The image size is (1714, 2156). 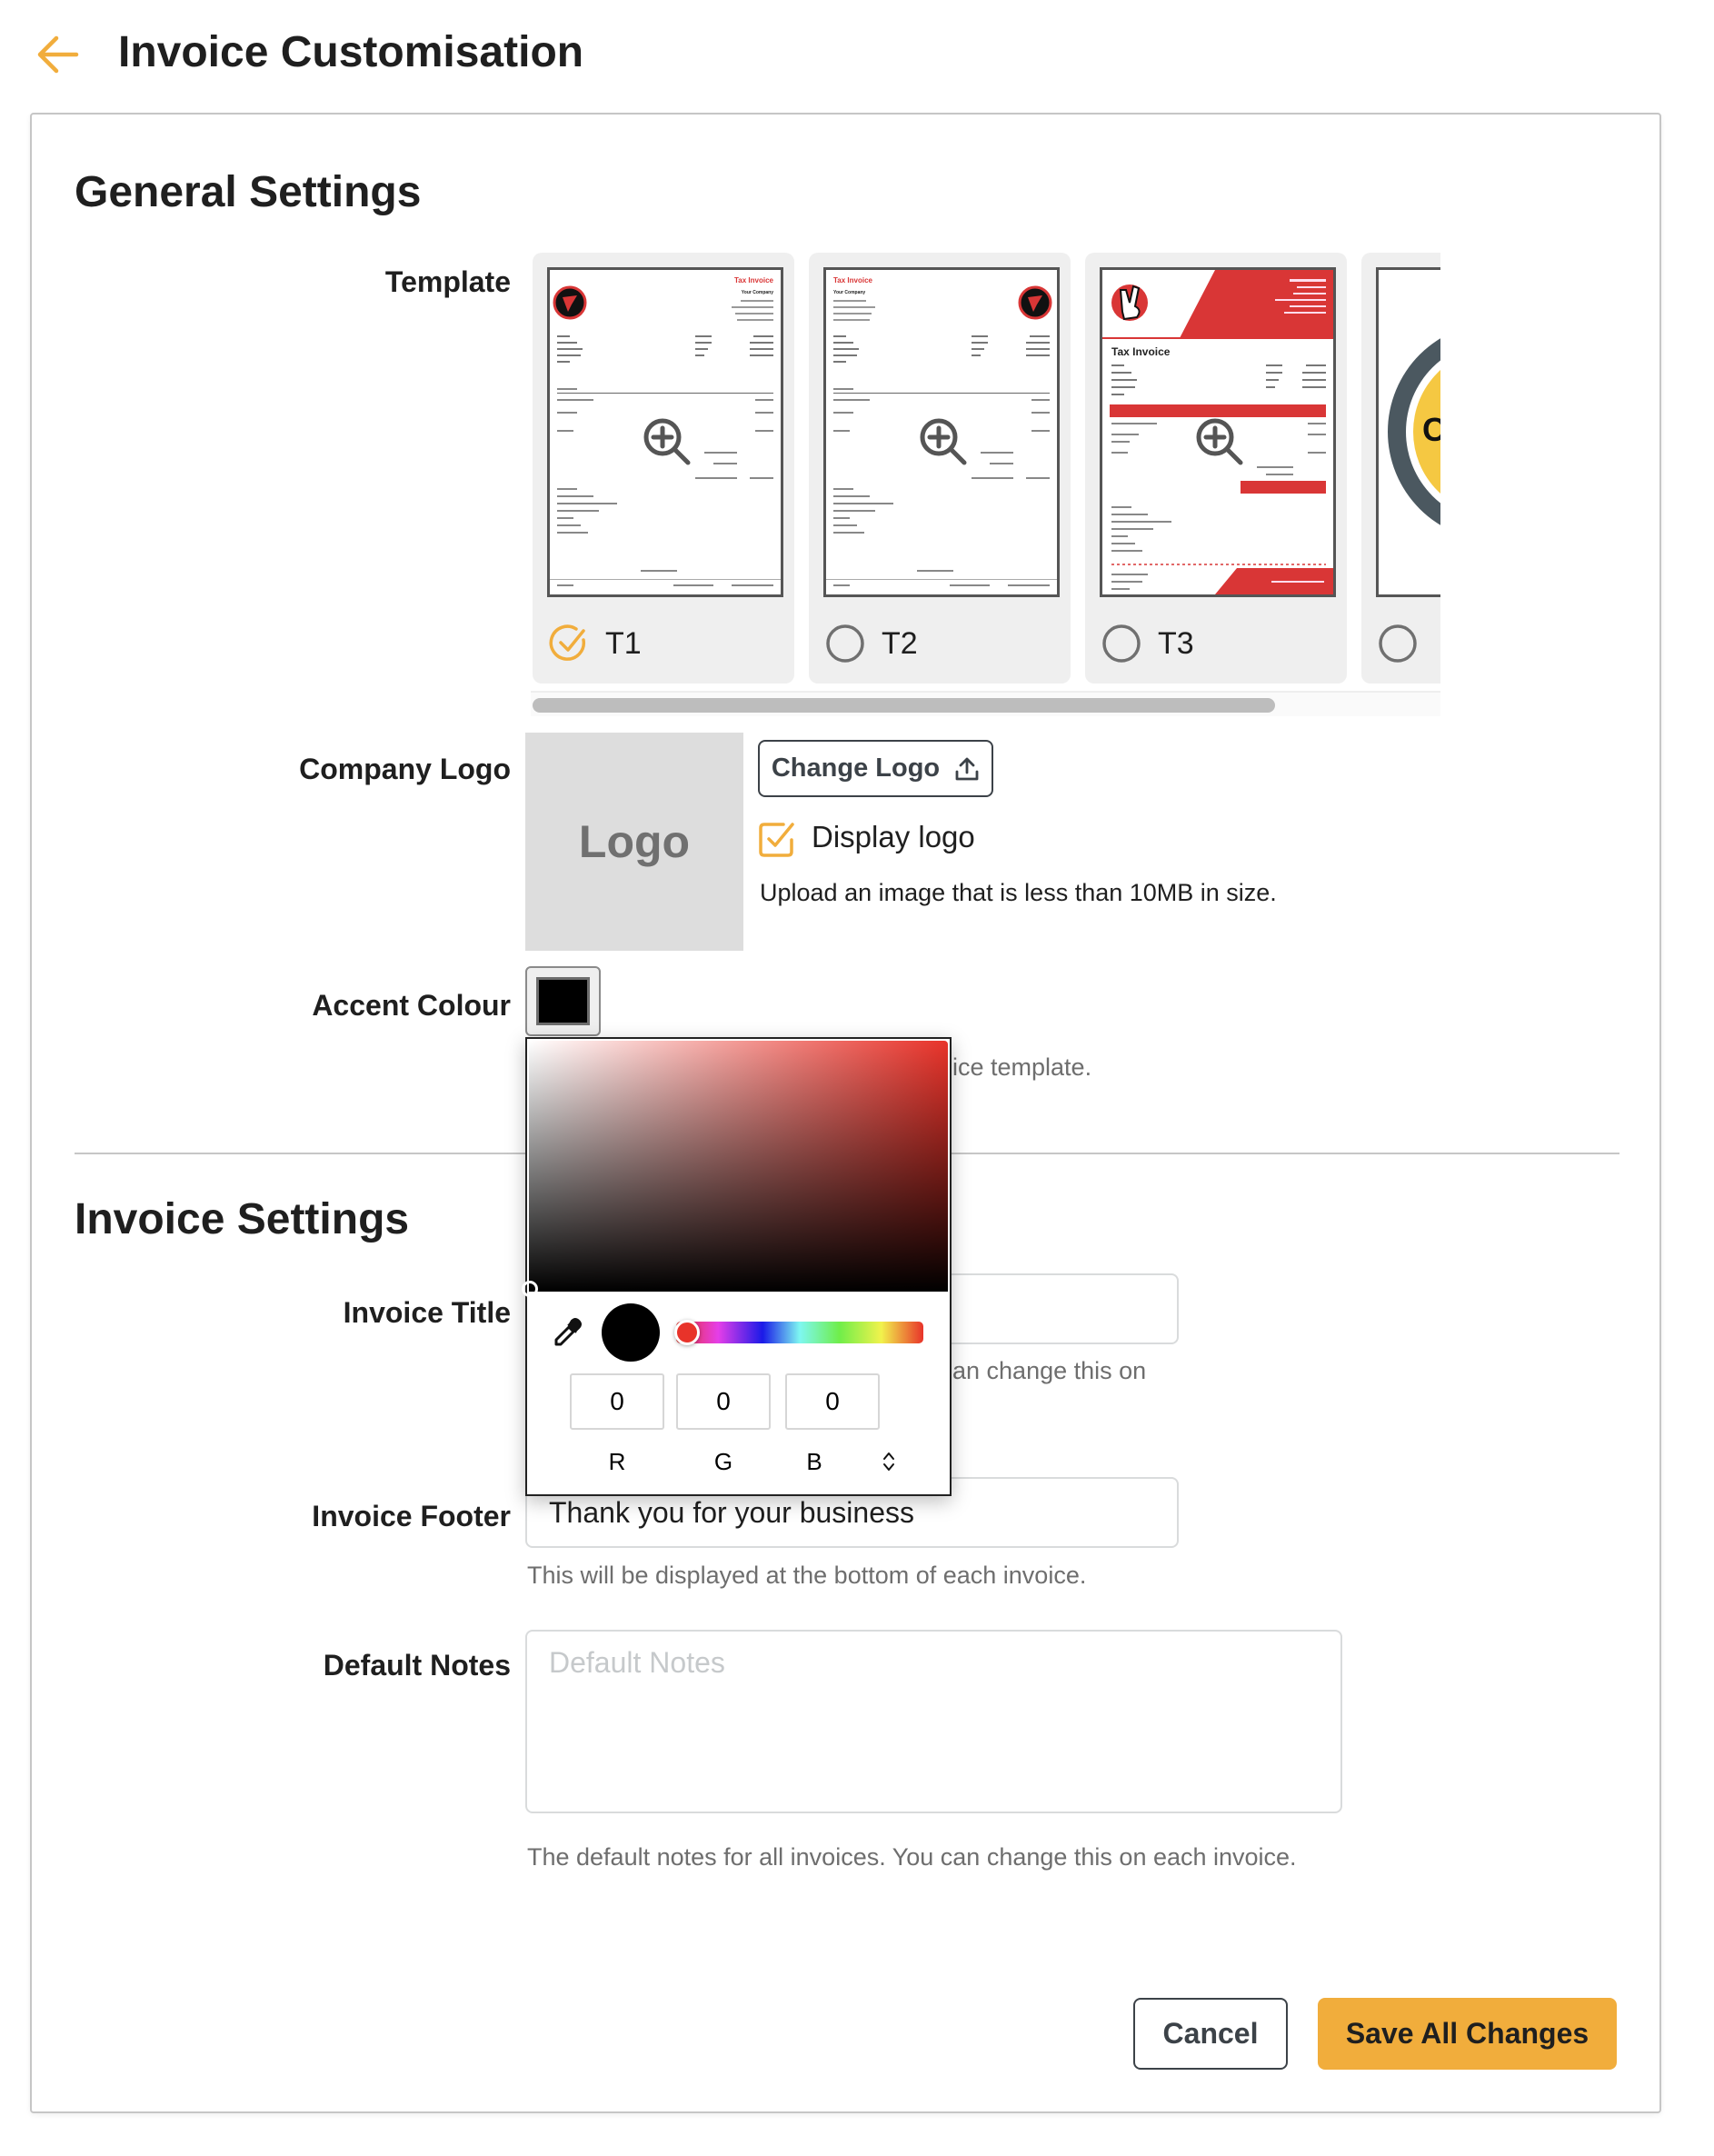 I want to click on eyedropper-icon, so click(x=567, y=1333).